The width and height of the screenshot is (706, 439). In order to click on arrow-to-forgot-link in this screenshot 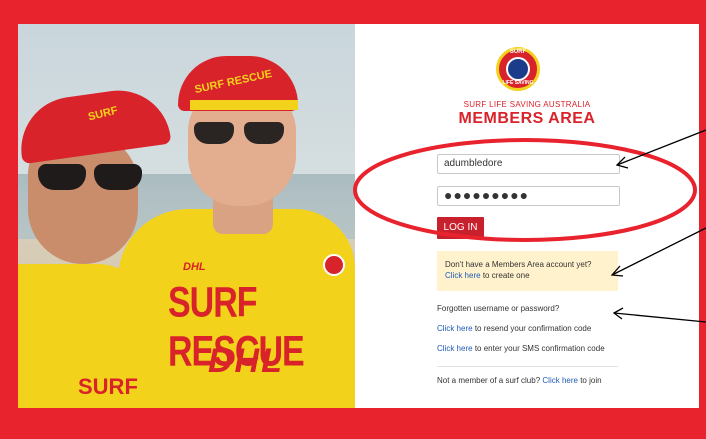, I will do `click(659, 317)`.